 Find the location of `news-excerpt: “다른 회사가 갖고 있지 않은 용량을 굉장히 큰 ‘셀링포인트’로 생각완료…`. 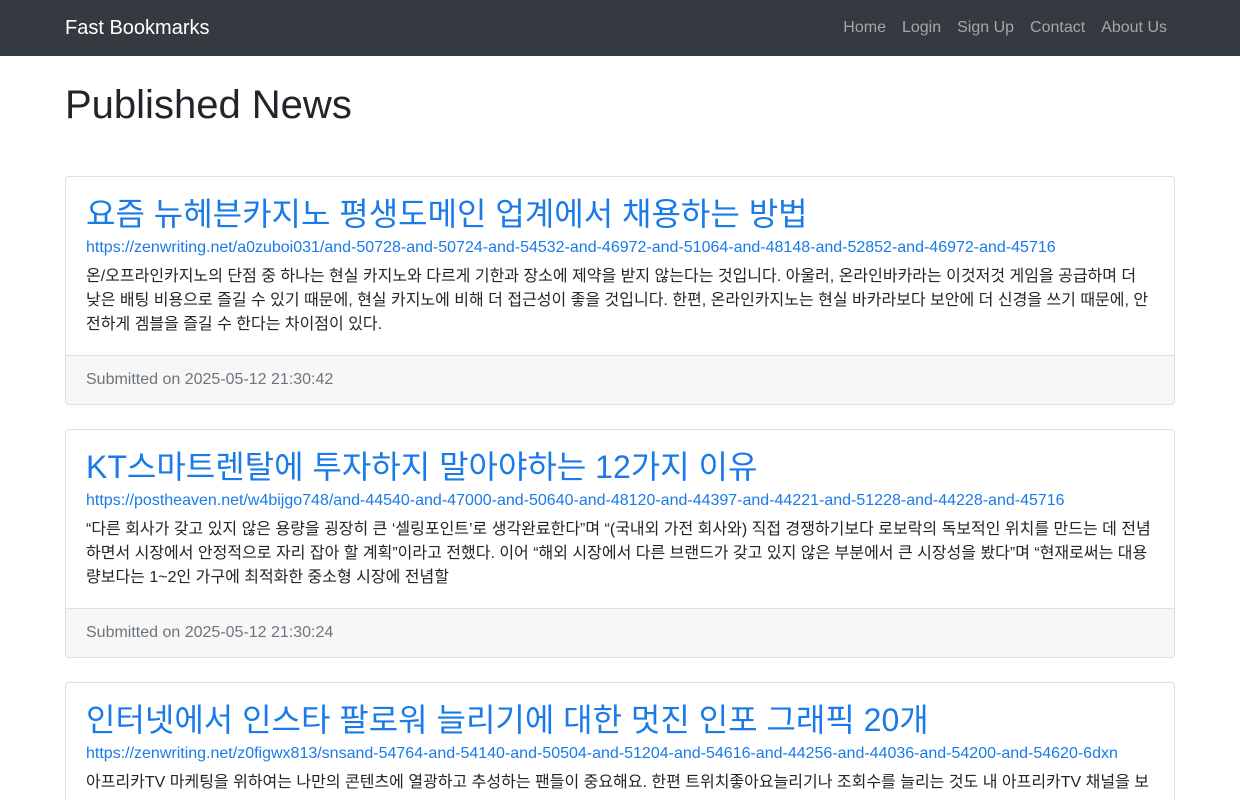

news-excerpt: “다른 회사가 갖고 있지 않은 용량을 굉장히 큰 ‘셀링포인트’로 생각완료… is located at coordinates (618, 553).